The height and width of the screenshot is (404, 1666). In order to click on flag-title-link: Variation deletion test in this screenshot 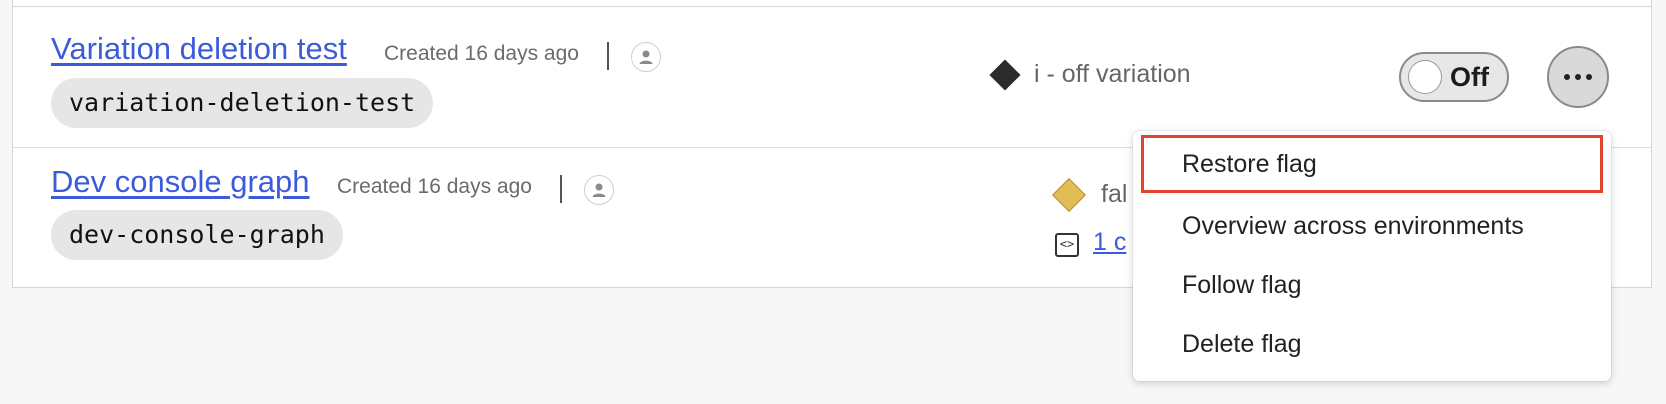, I will do `click(199, 49)`.